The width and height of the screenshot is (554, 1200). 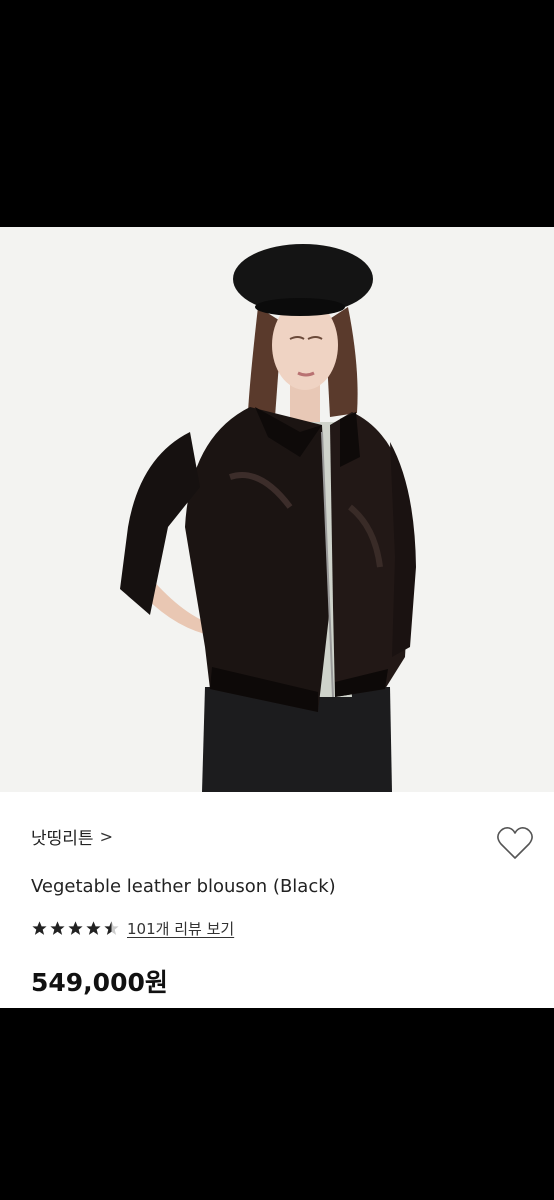 What do you see at coordinates (62, 839) in the screenshot?
I see `brand-name: 낫띵리튼` at bounding box center [62, 839].